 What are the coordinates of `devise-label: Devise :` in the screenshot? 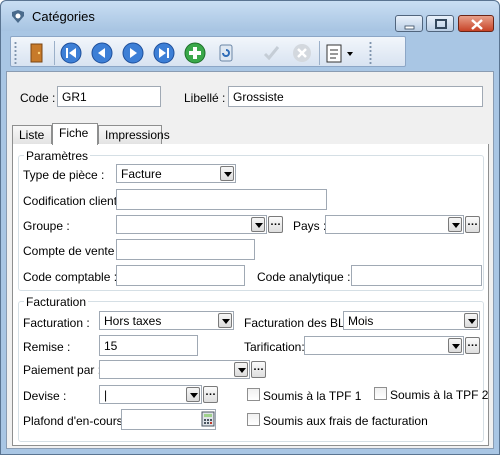 It's located at (45, 396).